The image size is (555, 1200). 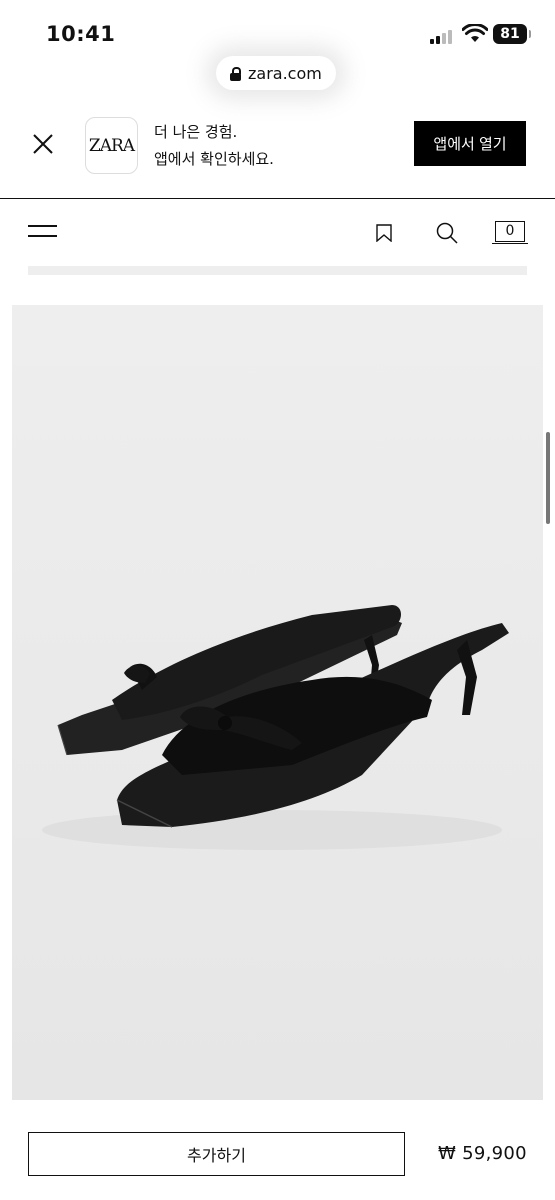 What do you see at coordinates (235, 73) in the screenshot?
I see `lock-icon` at bounding box center [235, 73].